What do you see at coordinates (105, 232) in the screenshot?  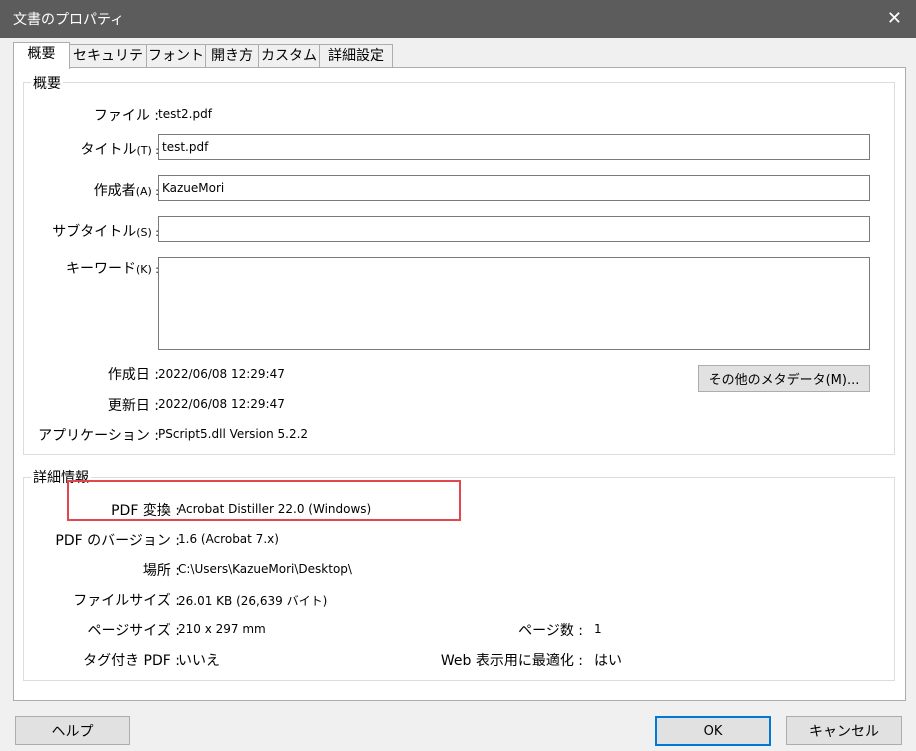 I see `subject-label: サブタイトル(S) :` at bounding box center [105, 232].